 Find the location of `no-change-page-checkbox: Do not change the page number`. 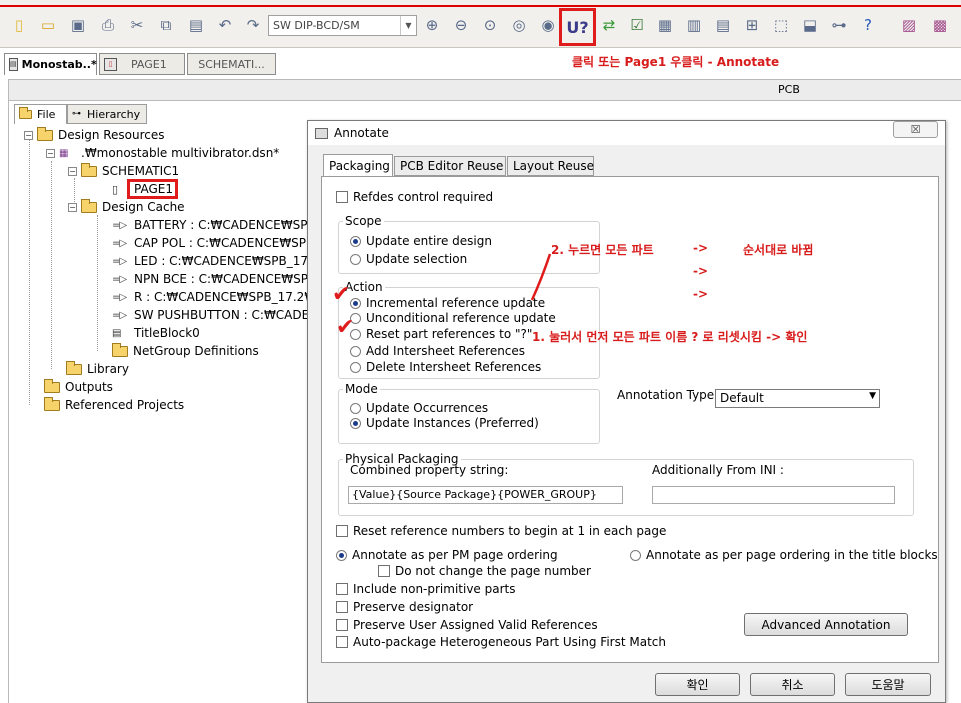

no-change-page-checkbox: Do not change the page number is located at coordinates (484, 571).